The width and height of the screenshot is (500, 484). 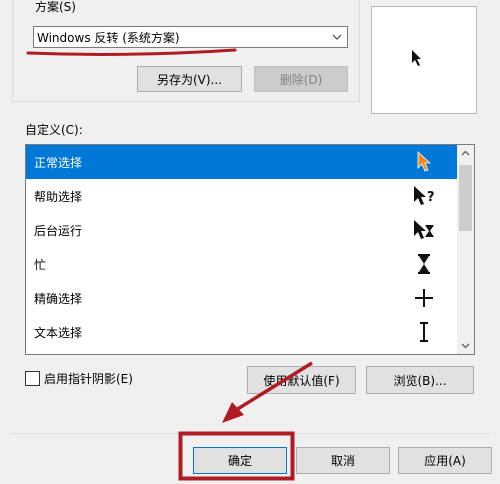 What do you see at coordinates (108, 38) in the screenshot?
I see `scheme-dropdown-value: Windows 反转 (系统方案)` at bounding box center [108, 38].